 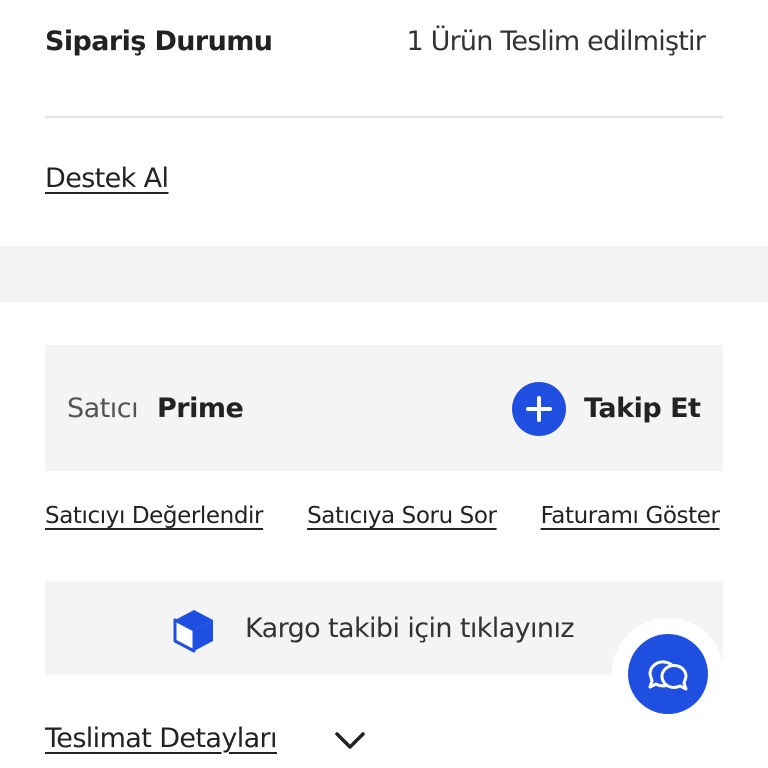 I want to click on delivery-details-toggle: Teslimat Detayları, so click(x=225, y=742).